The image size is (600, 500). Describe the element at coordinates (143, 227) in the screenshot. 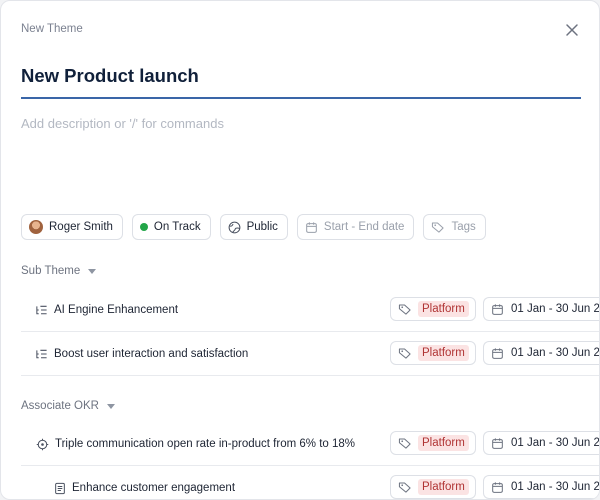

I see `status-dot-icon` at that location.